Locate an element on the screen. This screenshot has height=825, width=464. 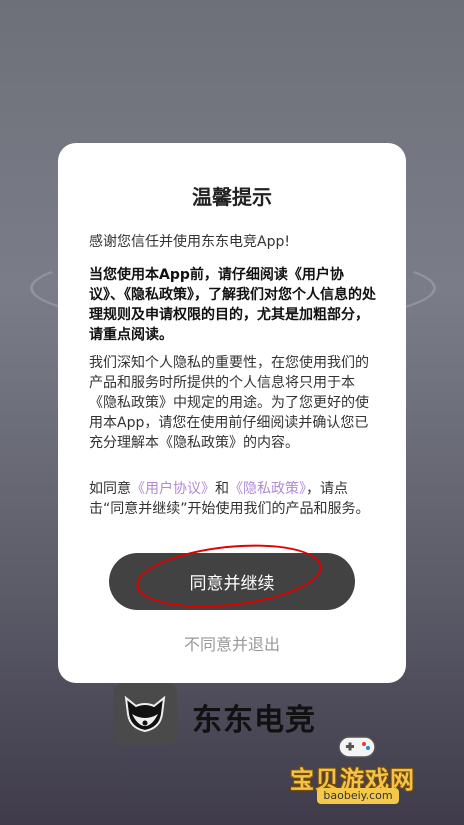
gamepad-icon is located at coordinates (357, 747).